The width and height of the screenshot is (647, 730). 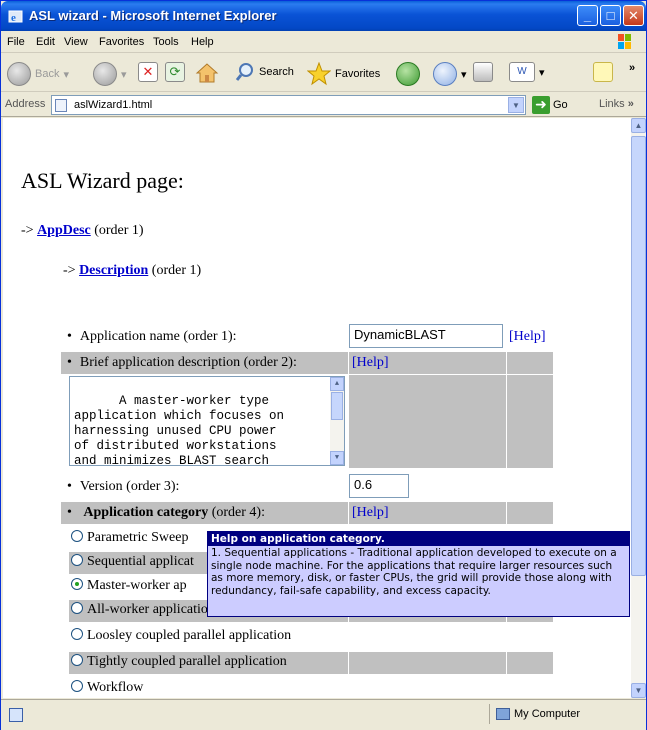 What do you see at coordinates (464, 74) in the screenshot?
I see `mail-dropdown-icon: ▾` at bounding box center [464, 74].